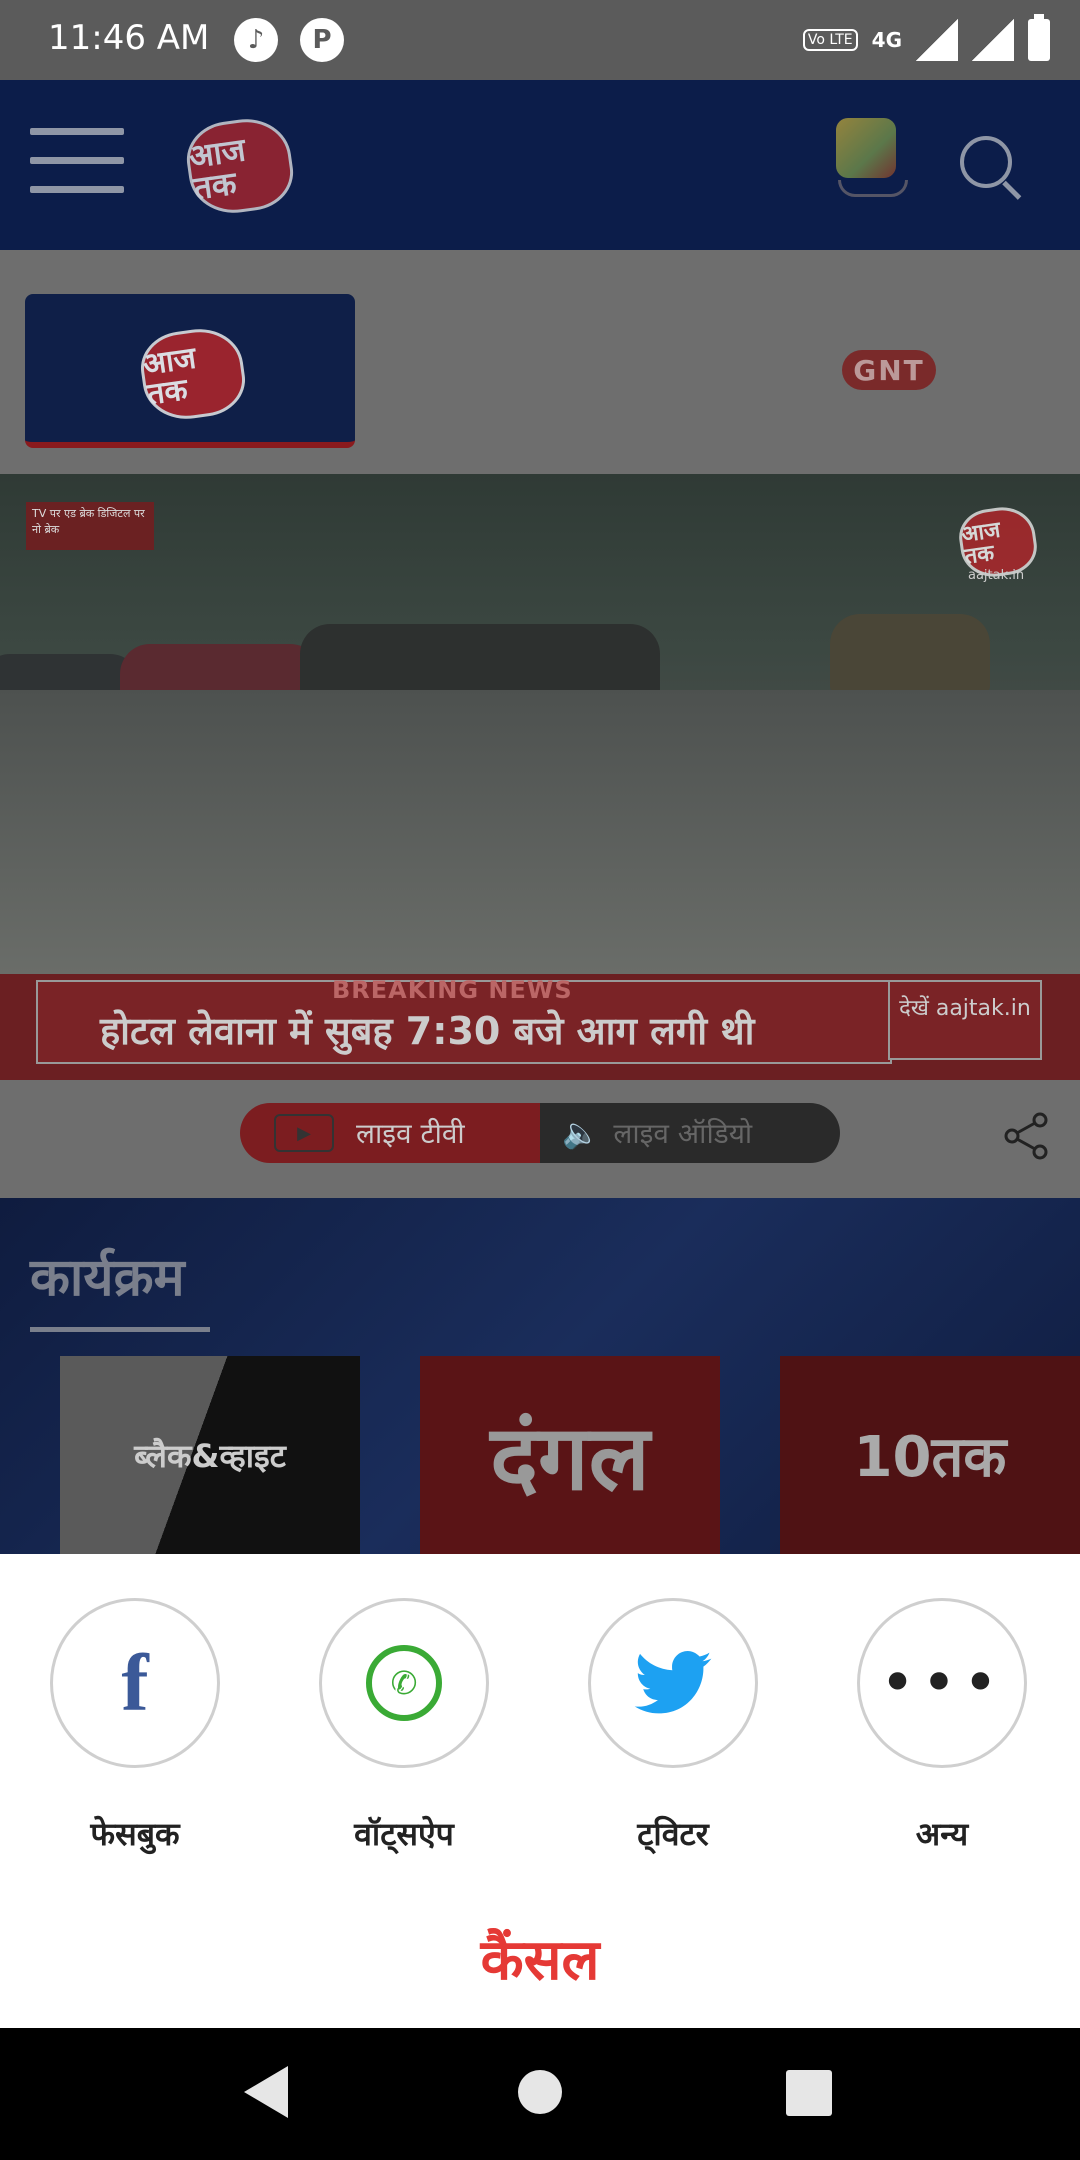 The width and height of the screenshot is (1080, 2160). I want to click on dice-base-icon, so click(873, 188).